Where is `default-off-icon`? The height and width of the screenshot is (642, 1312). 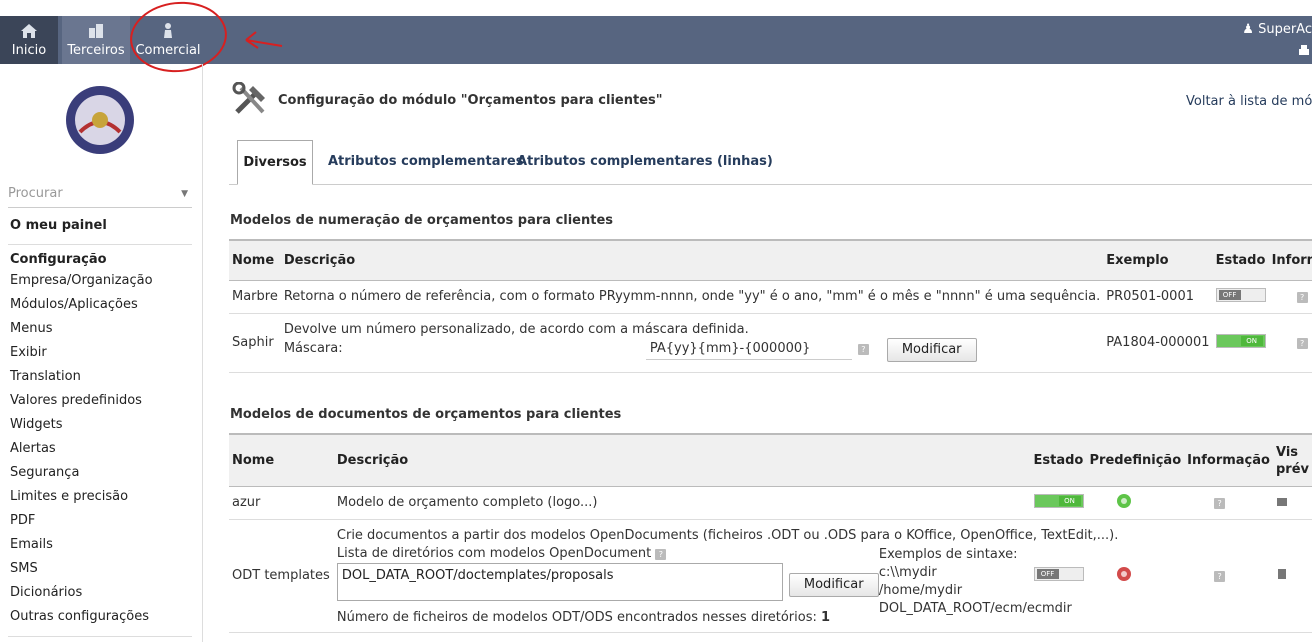
default-off-icon is located at coordinates (1123, 573).